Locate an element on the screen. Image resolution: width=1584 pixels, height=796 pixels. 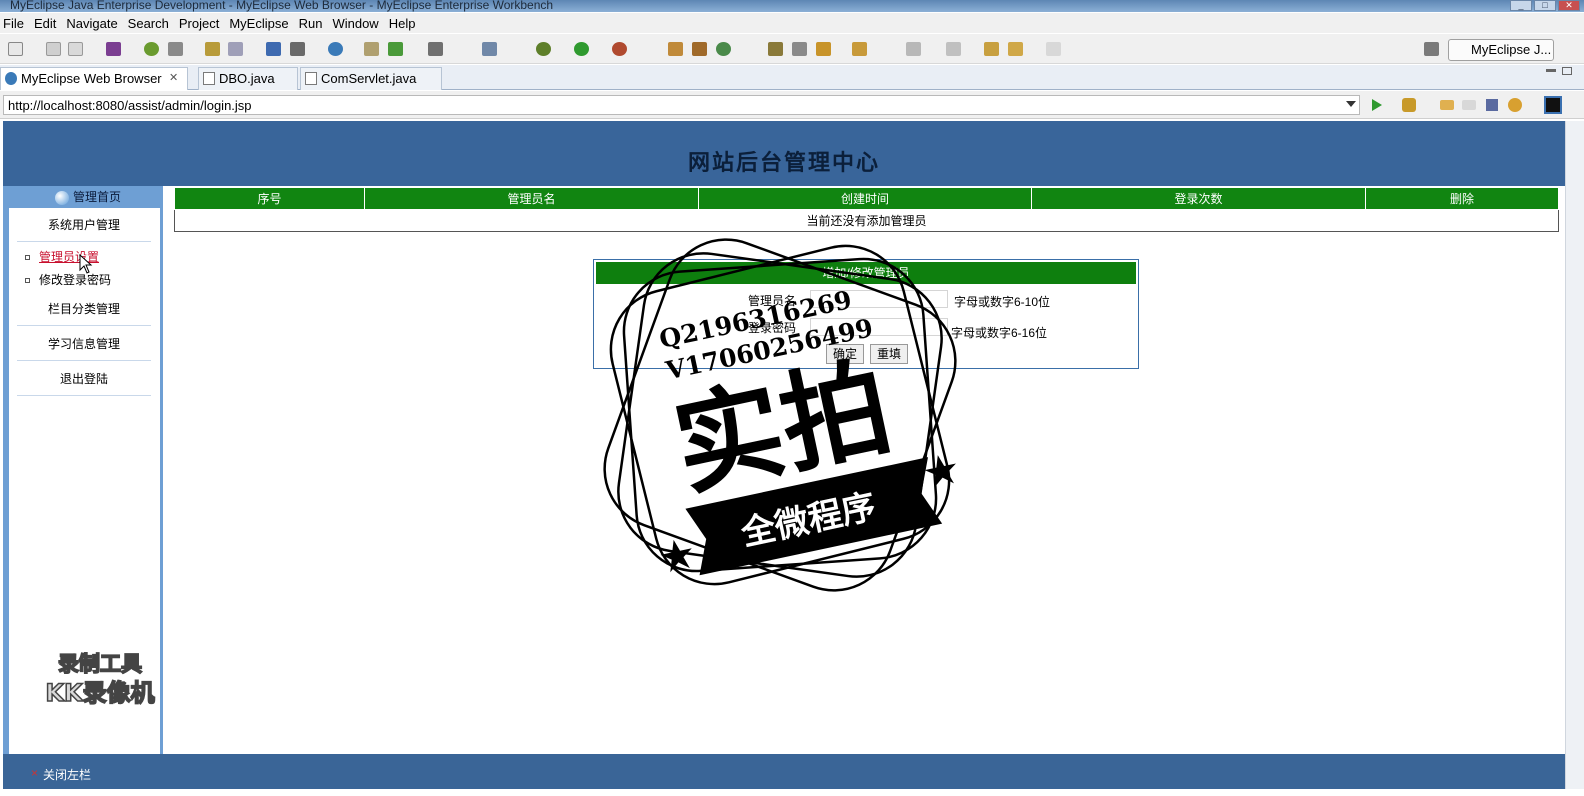
watermark-line: 录制工具 is located at coordinates (100, 664).